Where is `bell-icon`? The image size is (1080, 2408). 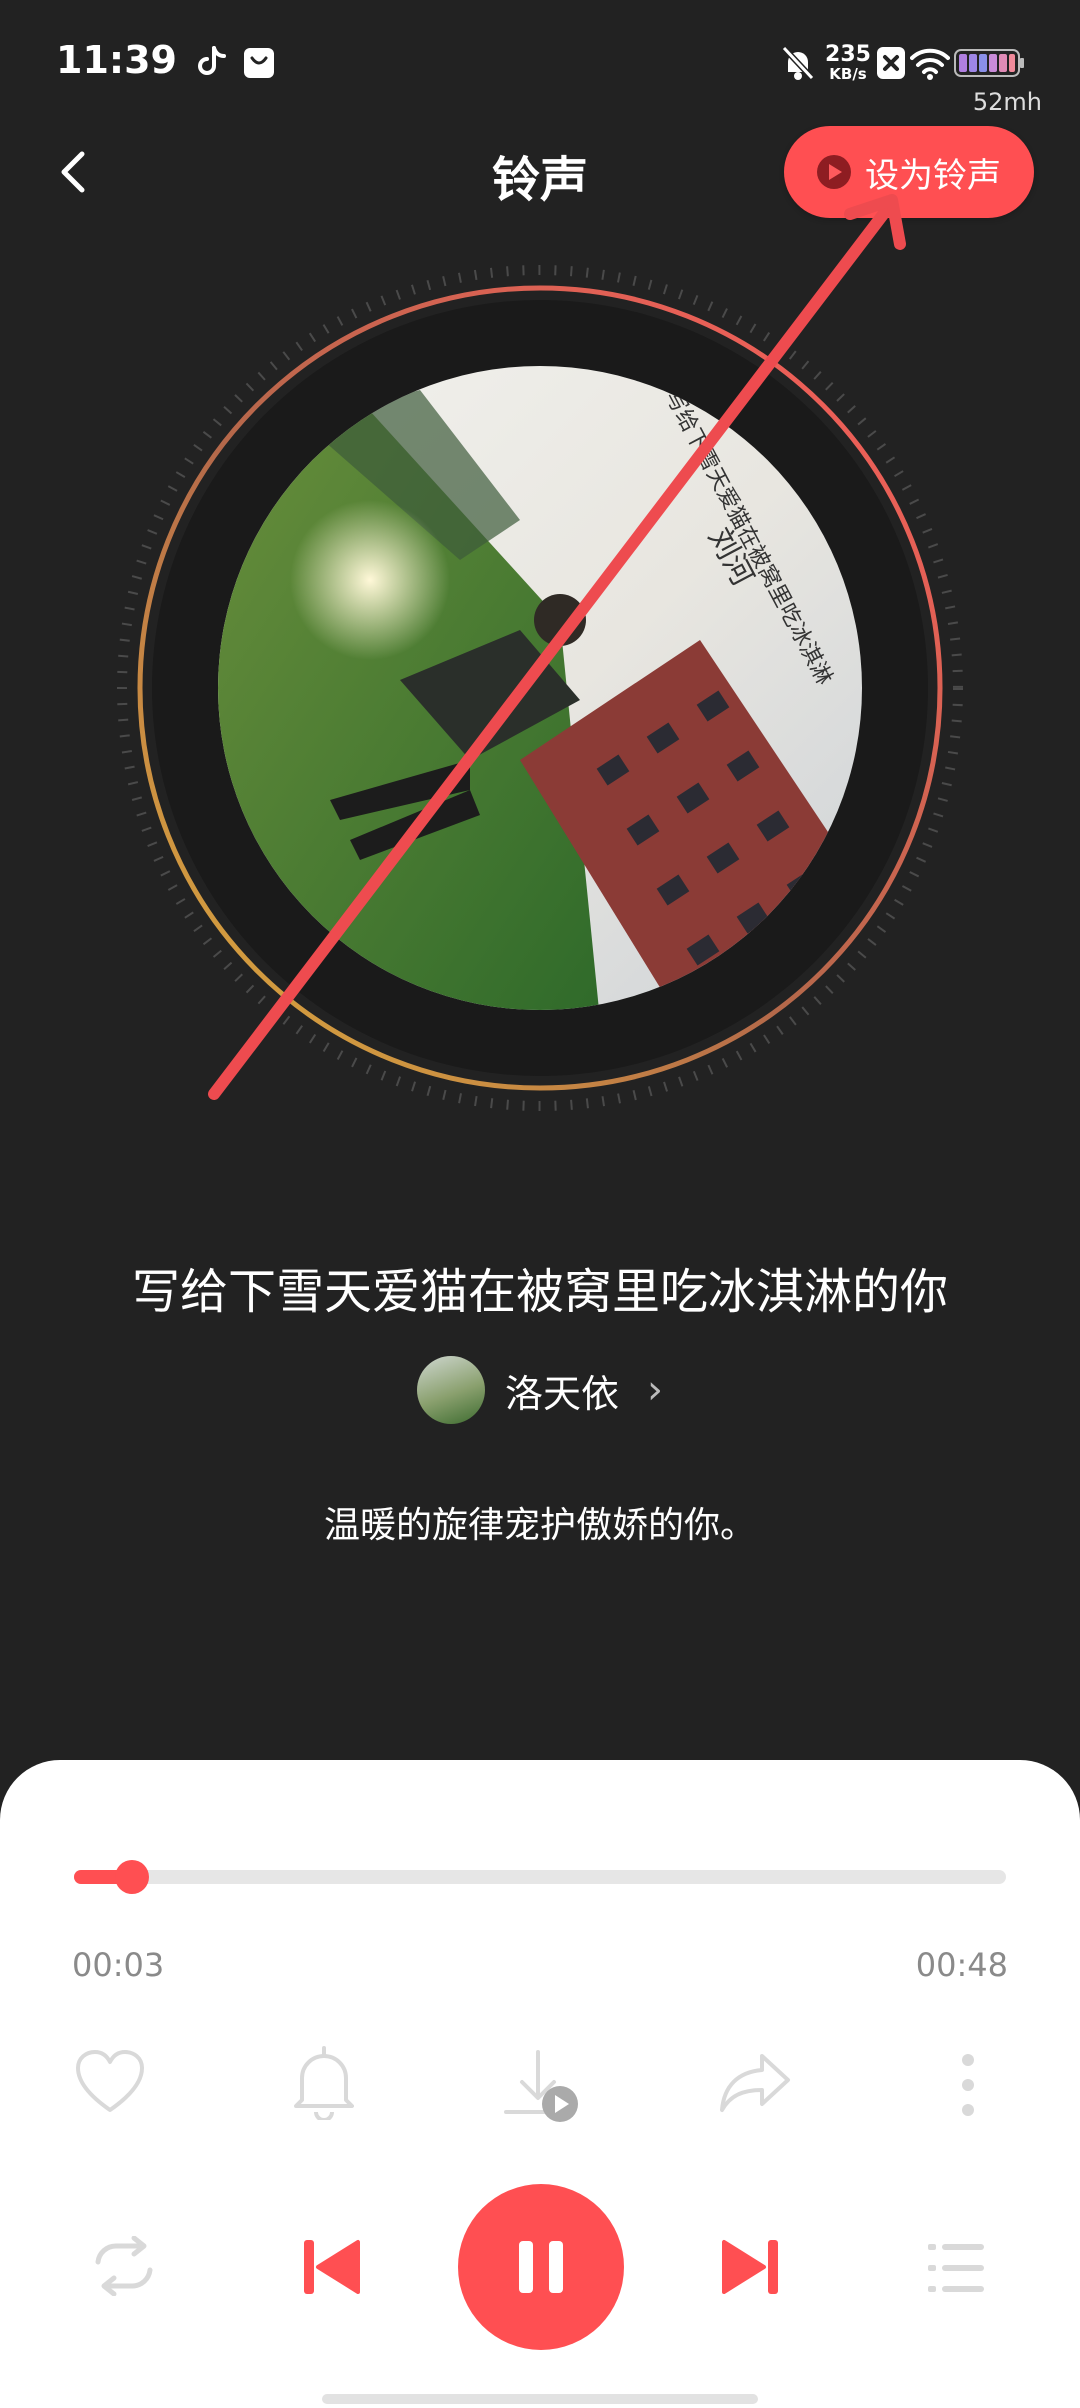 bell-icon is located at coordinates (324, 2082).